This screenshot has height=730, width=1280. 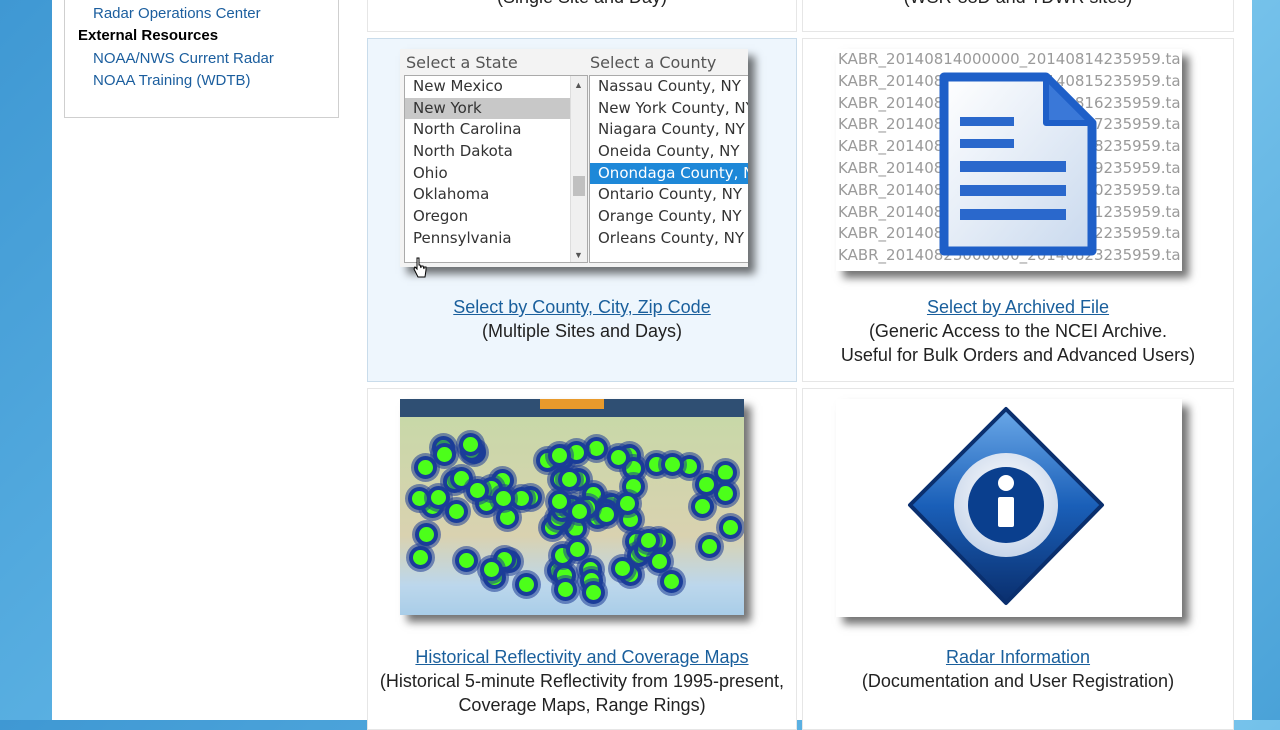 I want to click on radar-information-caption: (Documentation and User Registration), so click(x=1018, y=681).